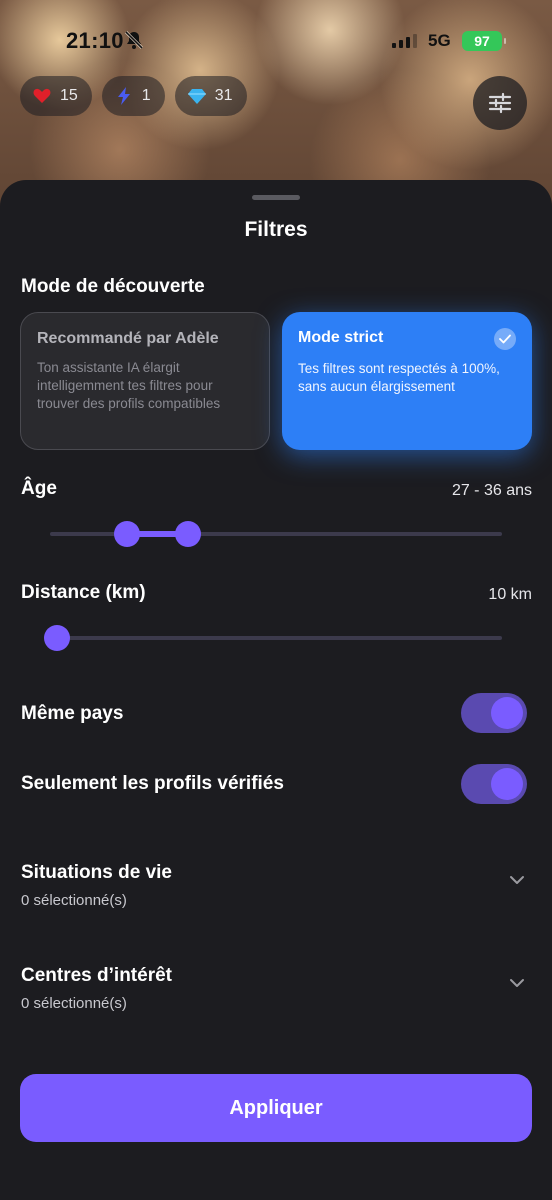 The image size is (552, 1200). I want to click on same-country-toggle, so click(494, 713).